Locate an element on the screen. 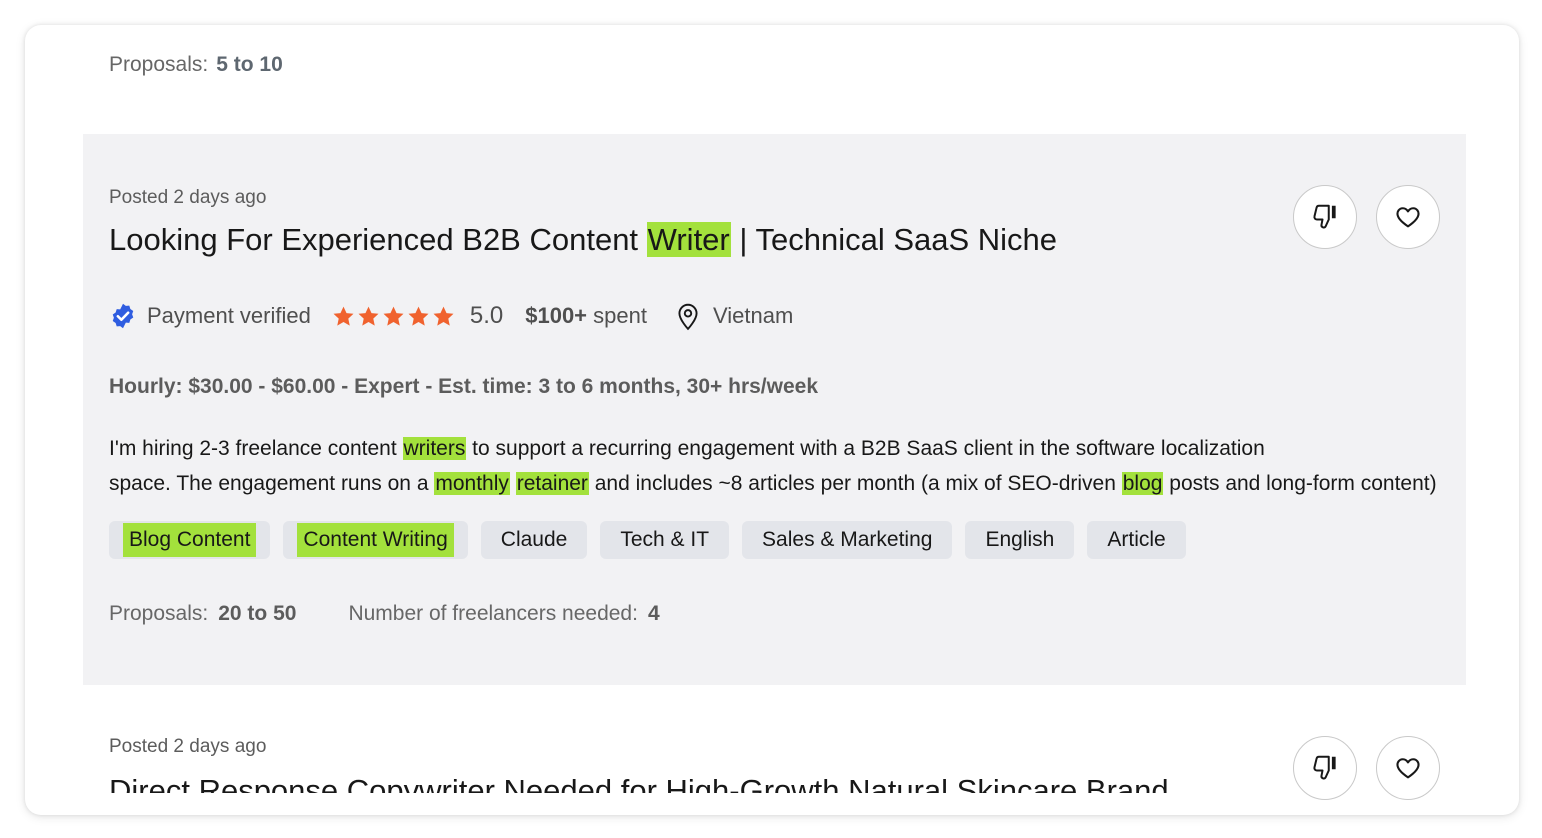 Image resolution: width=1542 pixels, height=838 pixels. skill-tag: Sales & Marketing is located at coordinates (847, 540).